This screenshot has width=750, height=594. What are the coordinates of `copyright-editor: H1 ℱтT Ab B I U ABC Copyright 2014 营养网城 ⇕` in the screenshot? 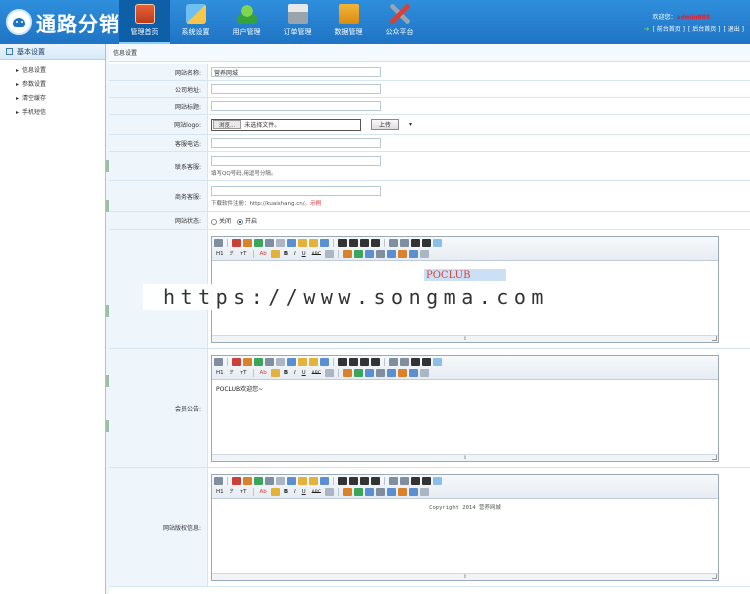 It's located at (465, 527).